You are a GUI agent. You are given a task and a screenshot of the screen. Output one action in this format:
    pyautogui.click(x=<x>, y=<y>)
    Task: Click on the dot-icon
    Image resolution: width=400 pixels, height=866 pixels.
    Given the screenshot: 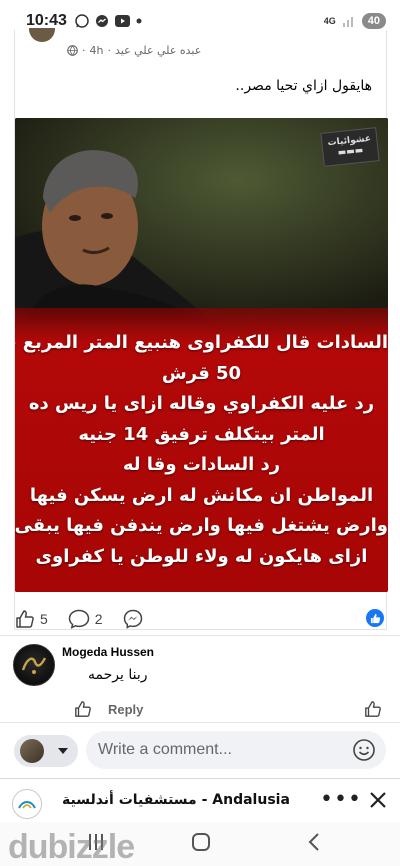 What is the action you would take?
    pyautogui.click(x=139, y=21)
    